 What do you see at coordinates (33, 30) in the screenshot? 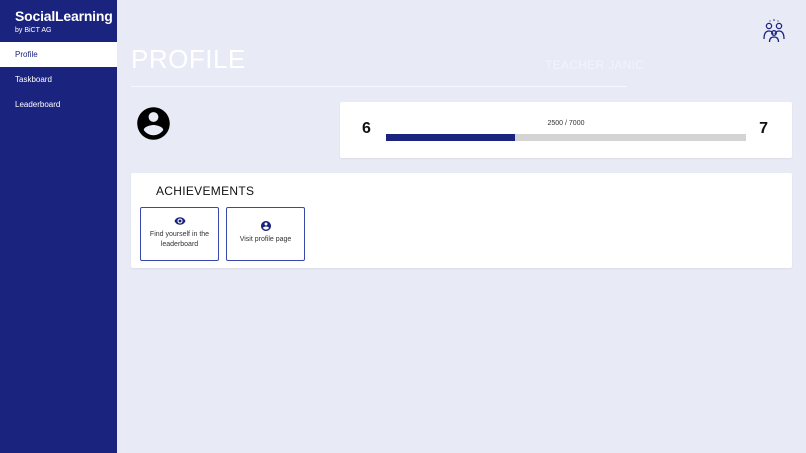
I see `brand-subtitle: by BiCT AG` at bounding box center [33, 30].